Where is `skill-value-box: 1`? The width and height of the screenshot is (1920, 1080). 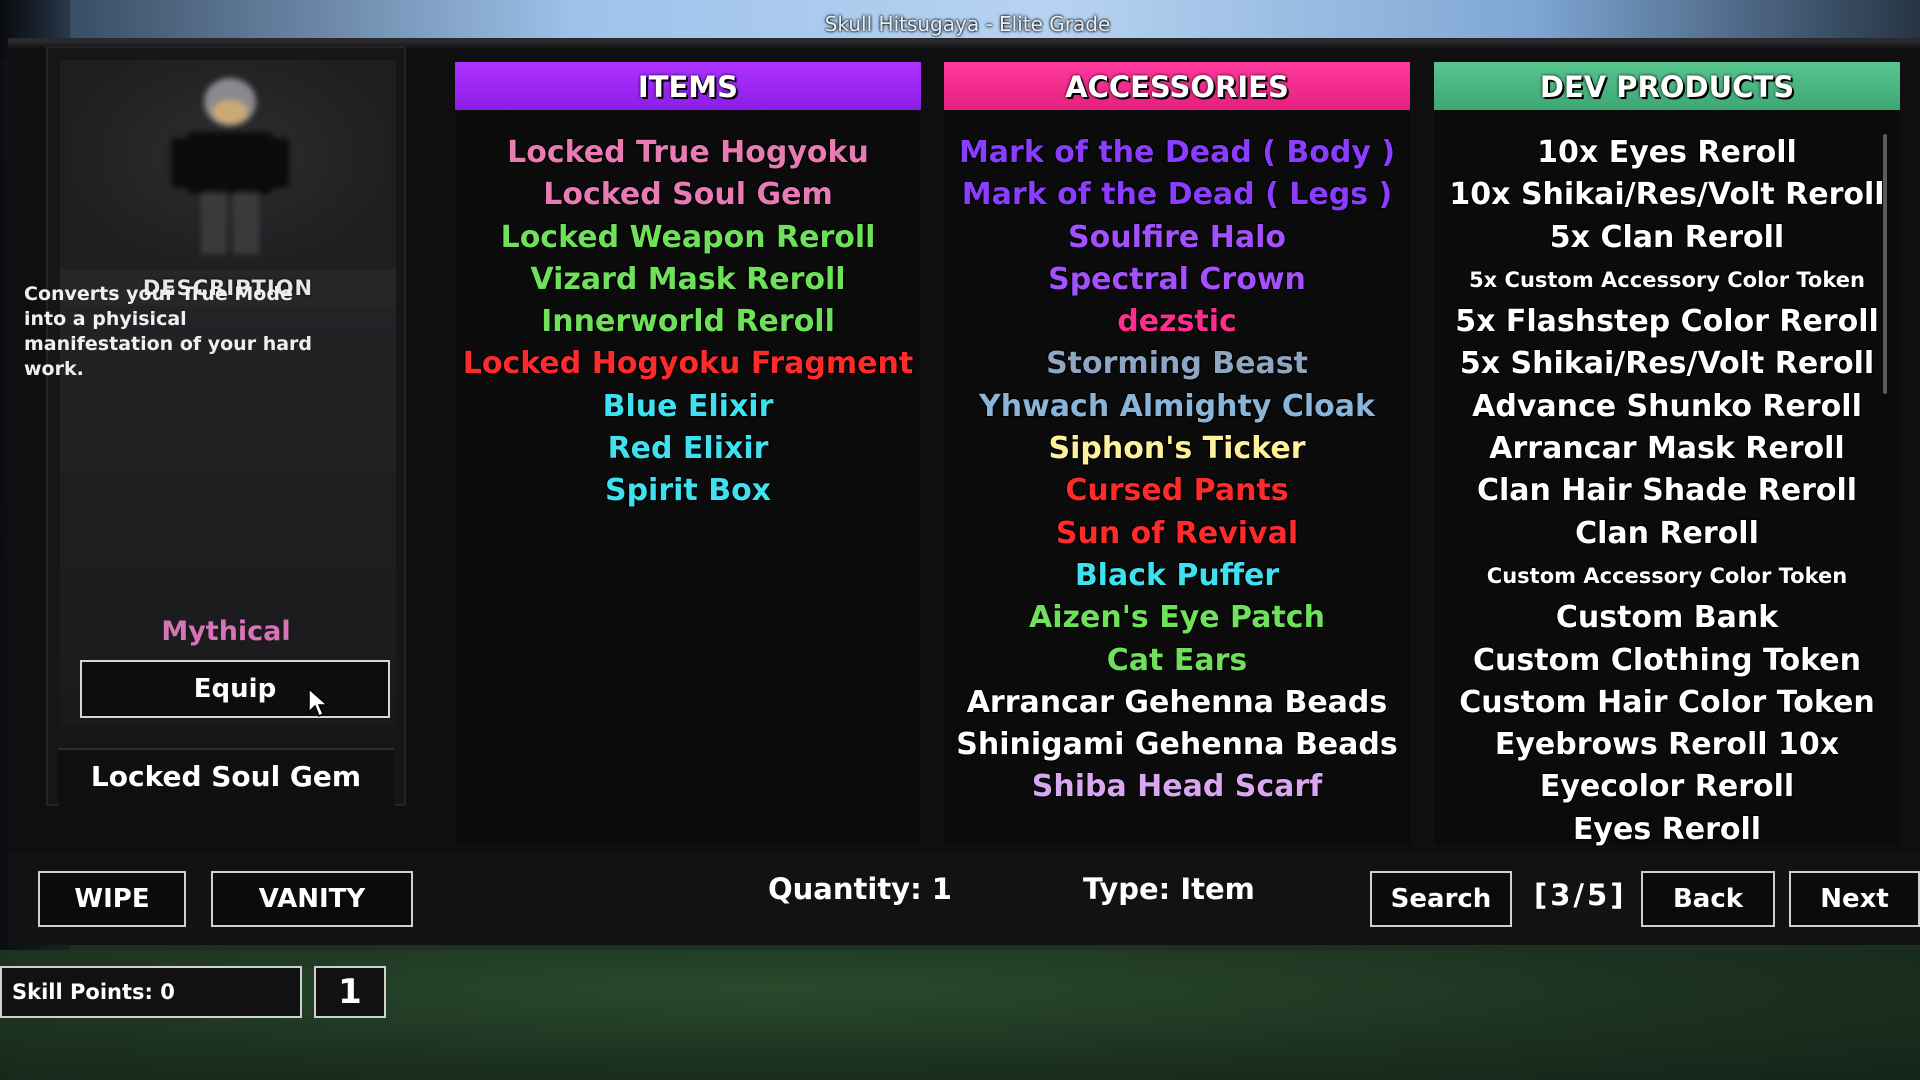
skill-value-box: 1 is located at coordinates (350, 992).